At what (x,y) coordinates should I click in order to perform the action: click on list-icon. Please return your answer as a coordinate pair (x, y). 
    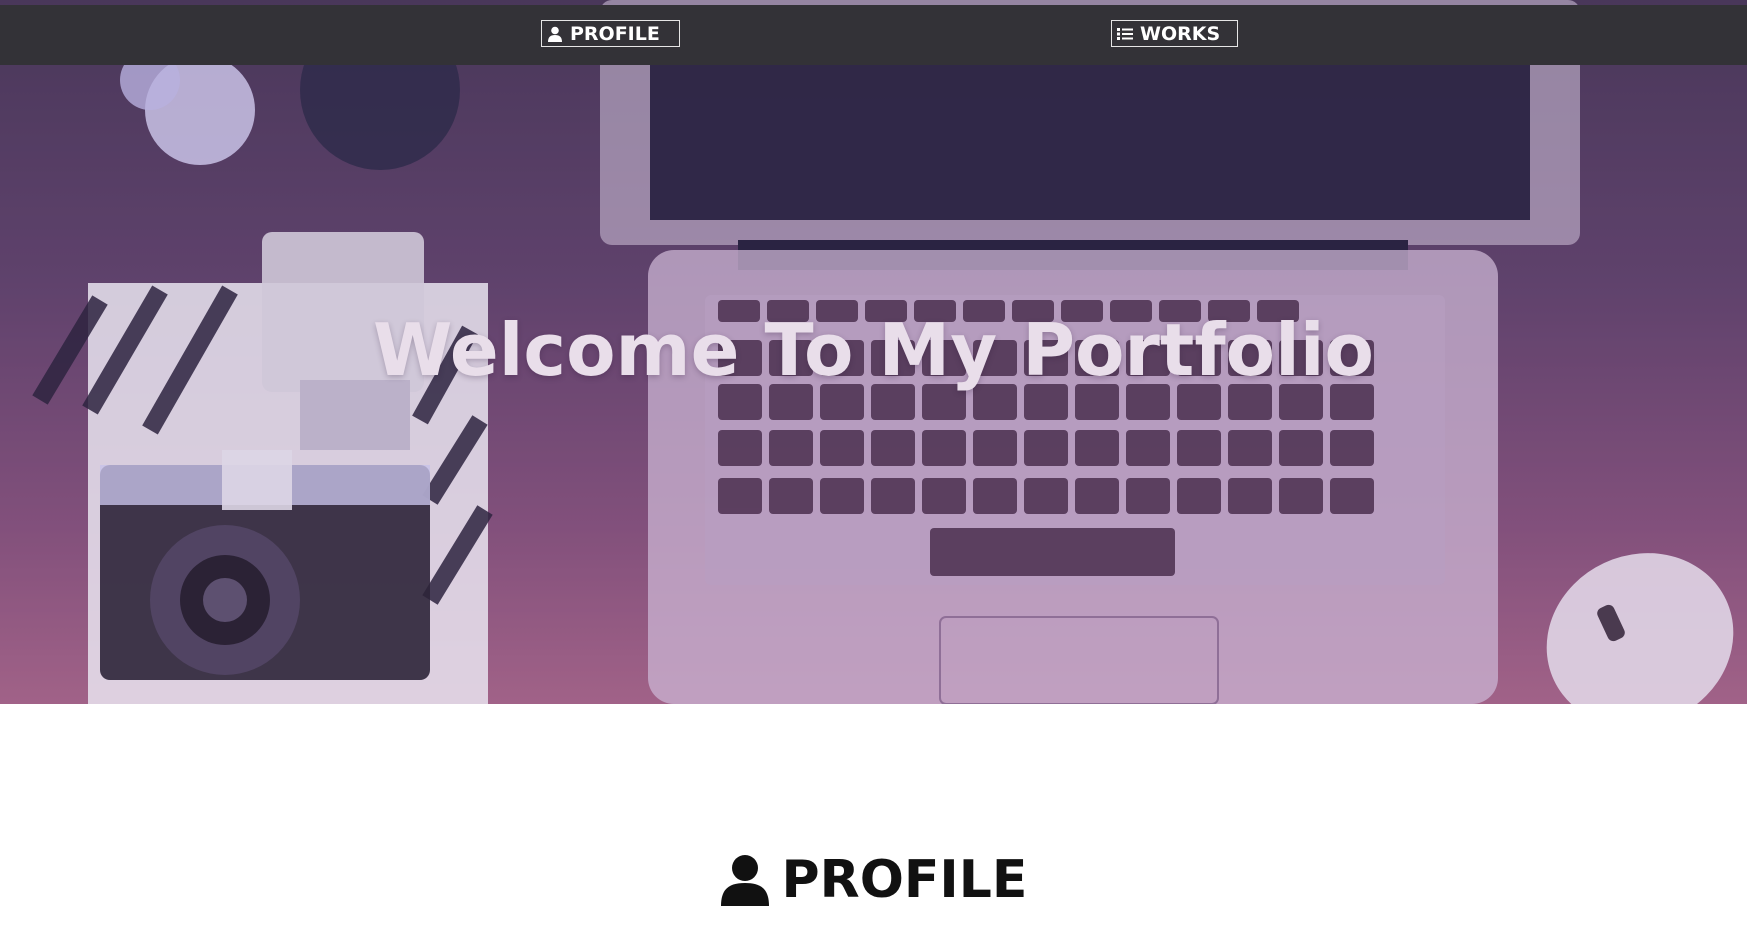
    Looking at the image, I should click on (1125, 33).